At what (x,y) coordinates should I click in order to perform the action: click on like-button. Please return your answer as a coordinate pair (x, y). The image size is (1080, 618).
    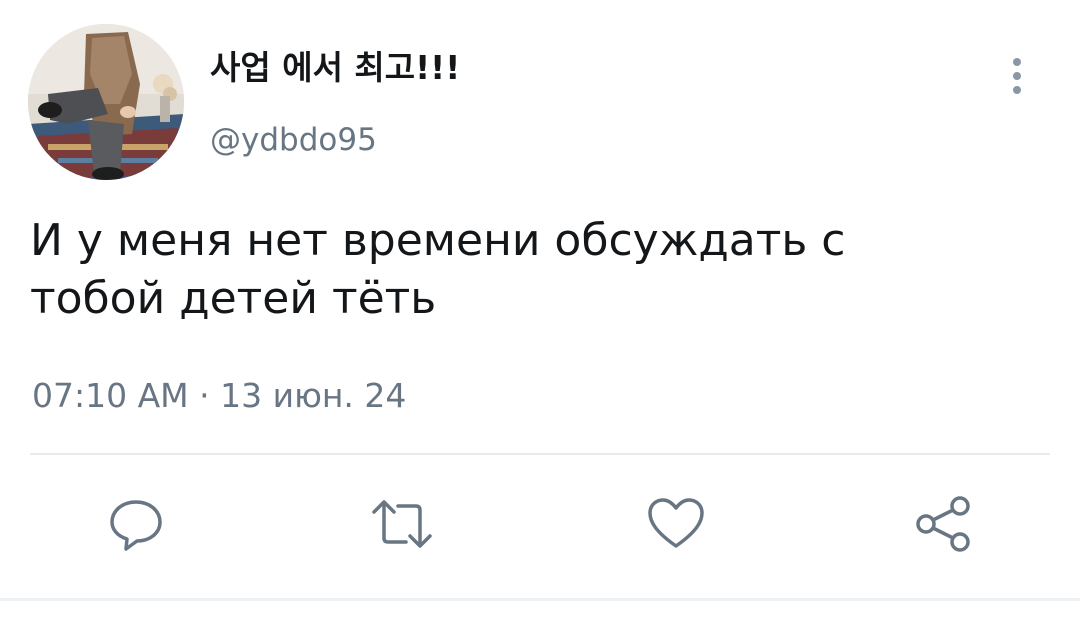
    Looking at the image, I should click on (676, 524).